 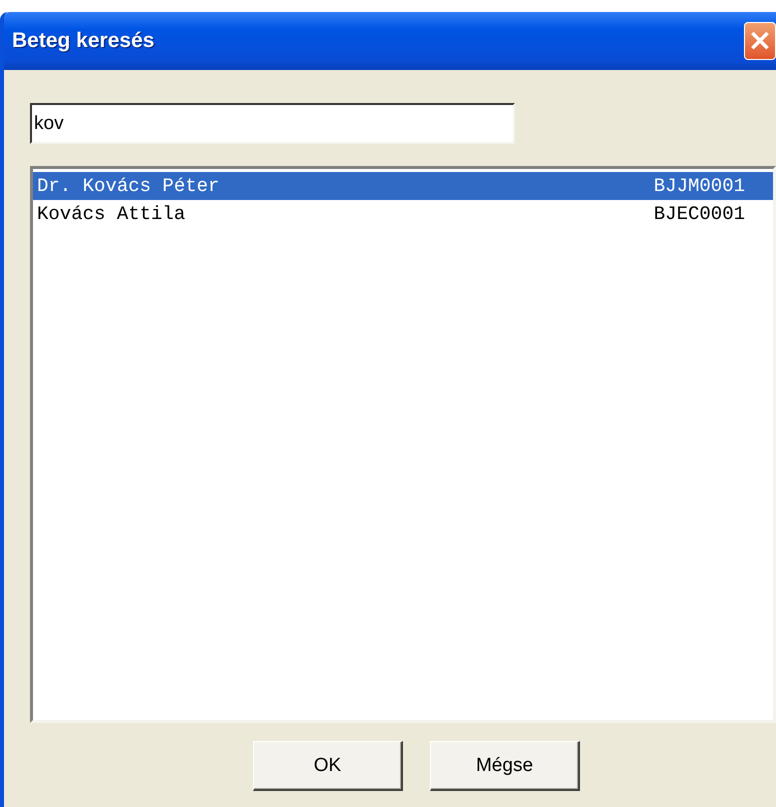 What do you see at coordinates (699, 186) in the screenshot?
I see `patient-code: BJJM0001` at bounding box center [699, 186].